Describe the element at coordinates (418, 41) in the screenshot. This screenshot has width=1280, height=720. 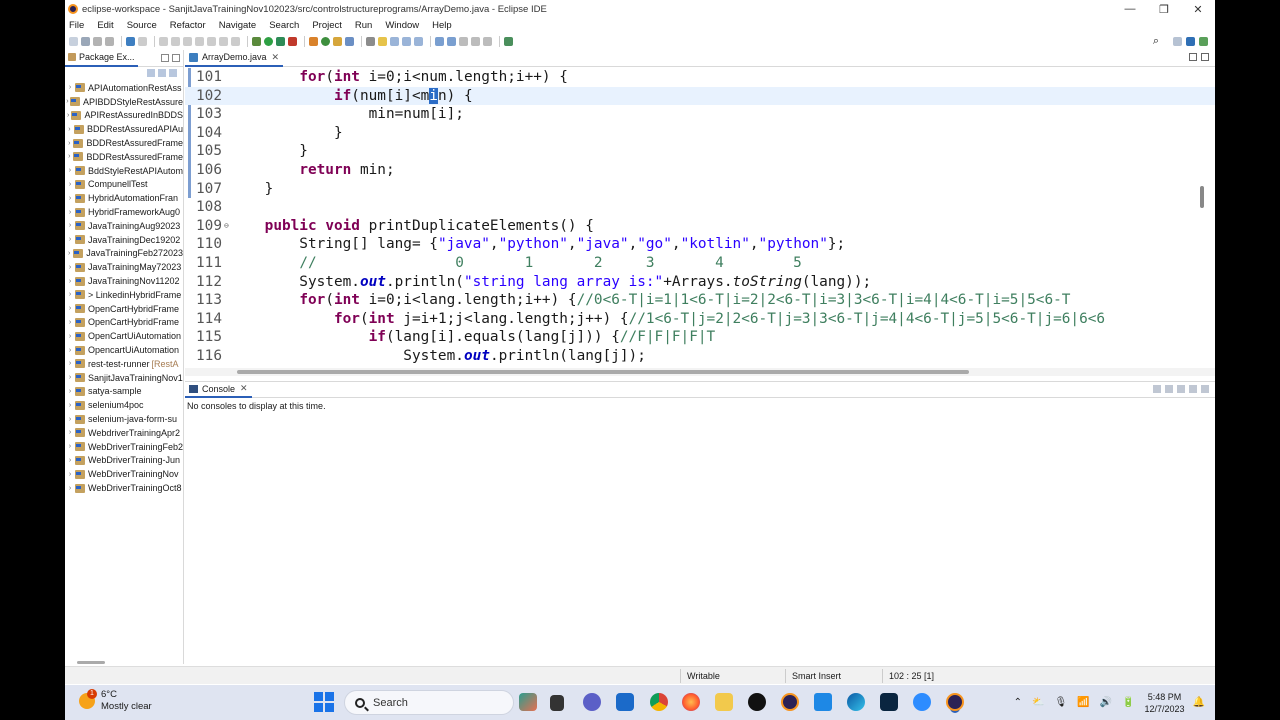
I see `show-source-icon` at that location.